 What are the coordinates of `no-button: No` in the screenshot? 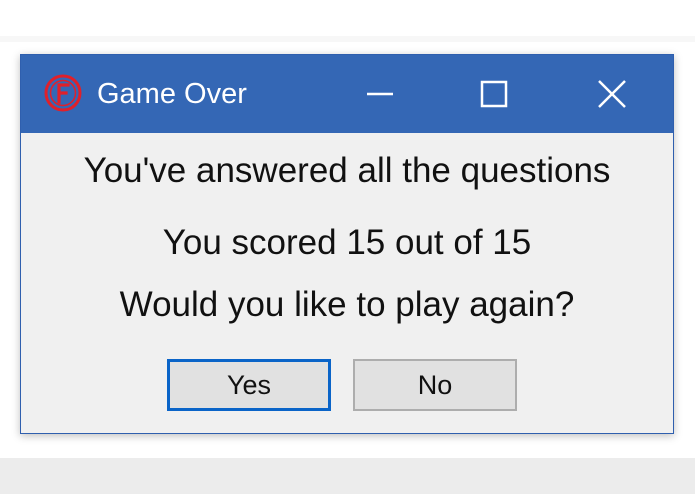 It's located at (435, 385).